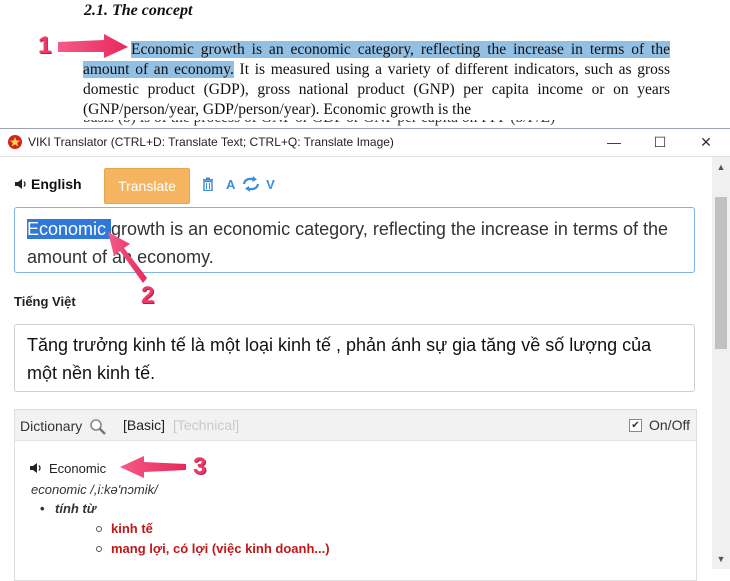 The height and width of the screenshot is (581, 730). What do you see at coordinates (148, 295) in the screenshot?
I see `annotation-number-2: 2` at bounding box center [148, 295].